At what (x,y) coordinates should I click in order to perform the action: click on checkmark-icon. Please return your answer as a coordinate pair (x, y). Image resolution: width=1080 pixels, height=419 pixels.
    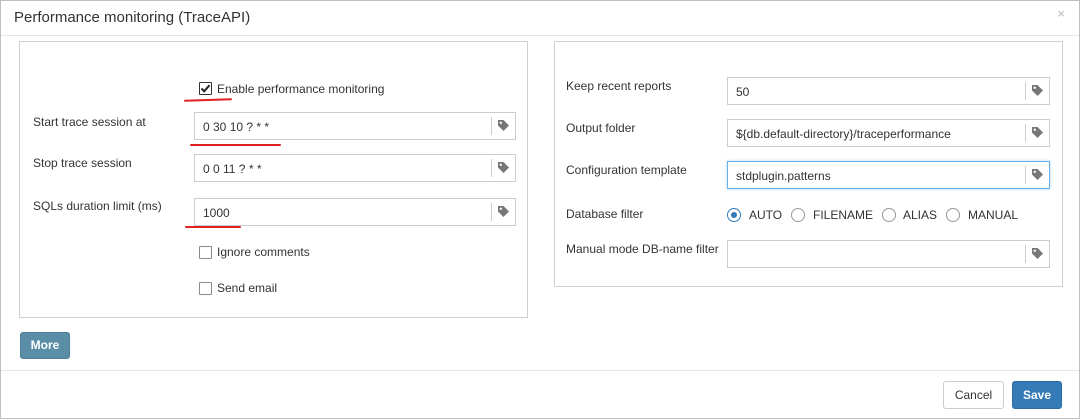
    Looking at the image, I should click on (205, 88).